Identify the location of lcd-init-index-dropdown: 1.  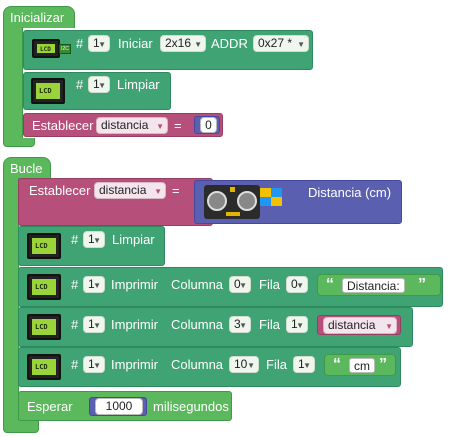
(99, 43).